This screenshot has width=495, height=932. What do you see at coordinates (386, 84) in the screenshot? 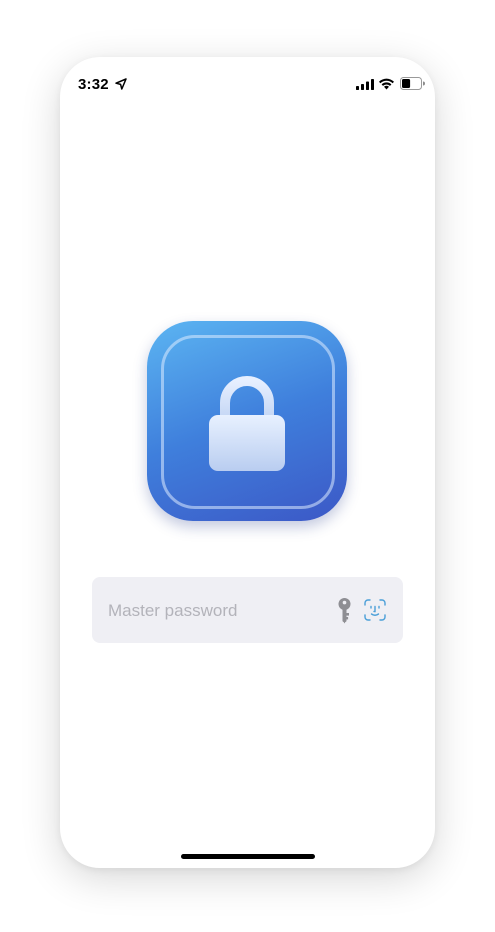
I see `wifi-icon` at bounding box center [386, 84].